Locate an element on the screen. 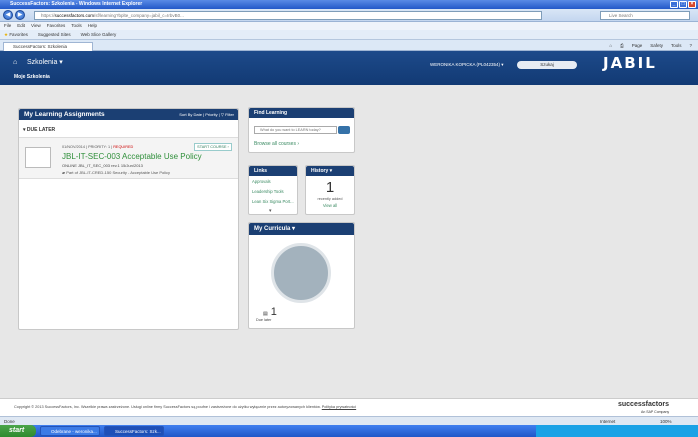 The width and height of the screenshot is (698, 437). history-label: recently added is located at coordinates (330, 199).